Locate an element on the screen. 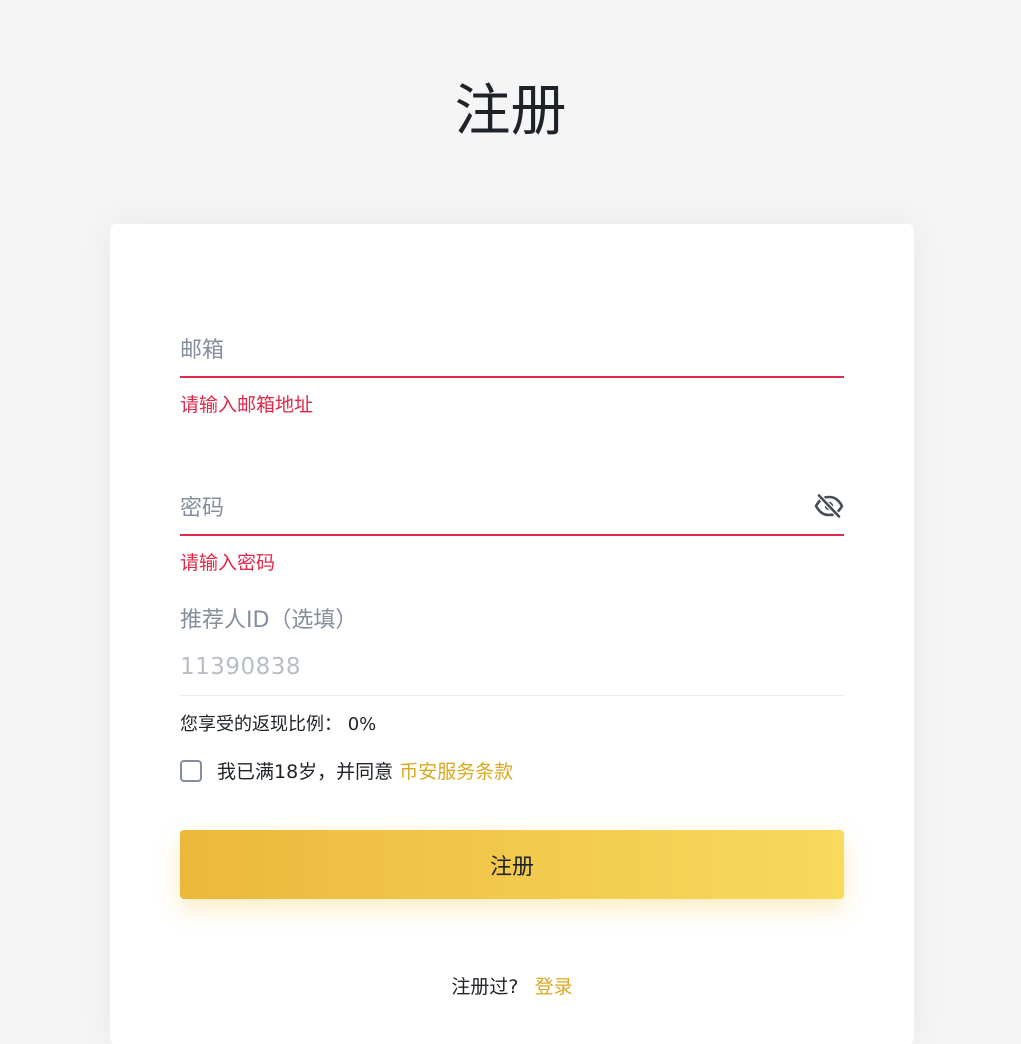  agreement-checkbox is located at coordinates (191, 770).